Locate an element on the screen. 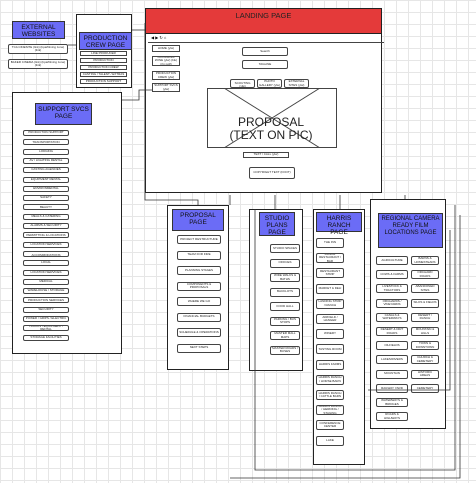 The height and width of the screenshot is (483, 476). regional-location-item: SILOS & FIELDS is located at coordinates (425, 303).